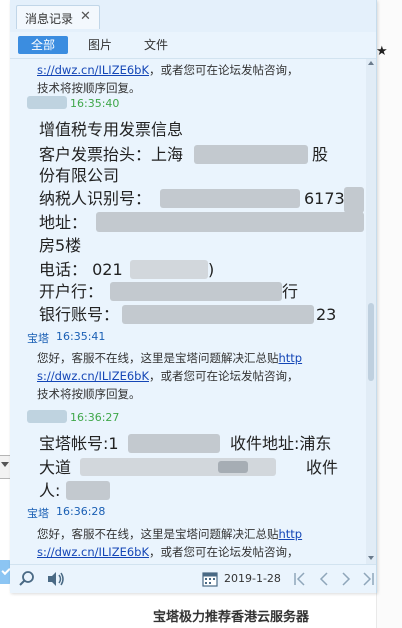 The width and height of the screenshot is (402, 628). What do you see at coordinates (193, 16) in the screenshot?
I see `window-tab-bar: 消息记录 ✕` at bounding box center [193, 16].